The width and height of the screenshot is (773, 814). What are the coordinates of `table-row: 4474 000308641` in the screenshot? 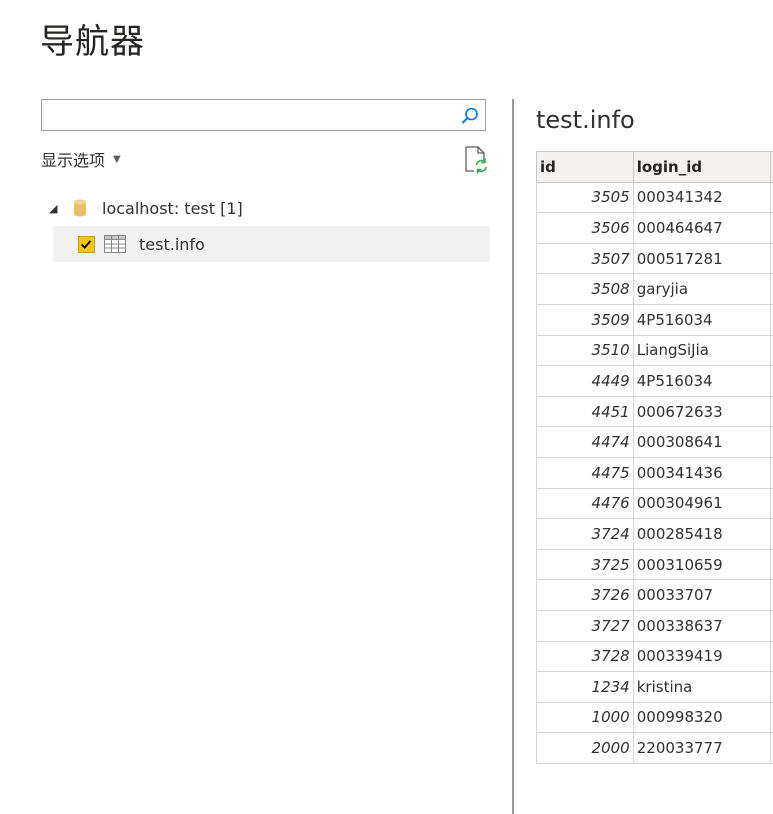 It's located at (654, 442).